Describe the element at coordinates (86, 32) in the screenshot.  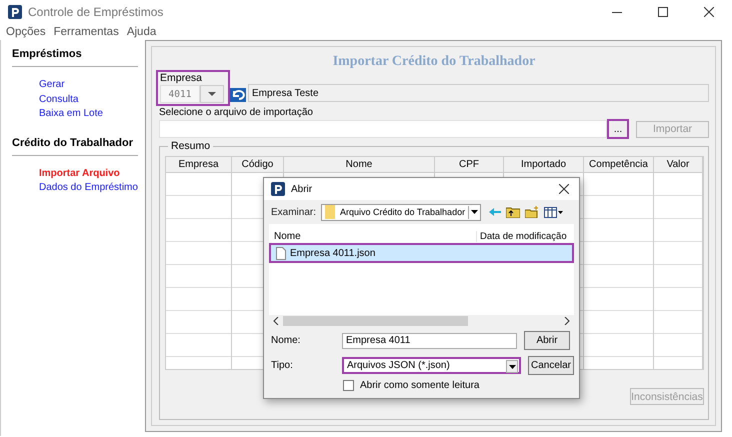
I see `menu-item: Ferramentas` at that location.